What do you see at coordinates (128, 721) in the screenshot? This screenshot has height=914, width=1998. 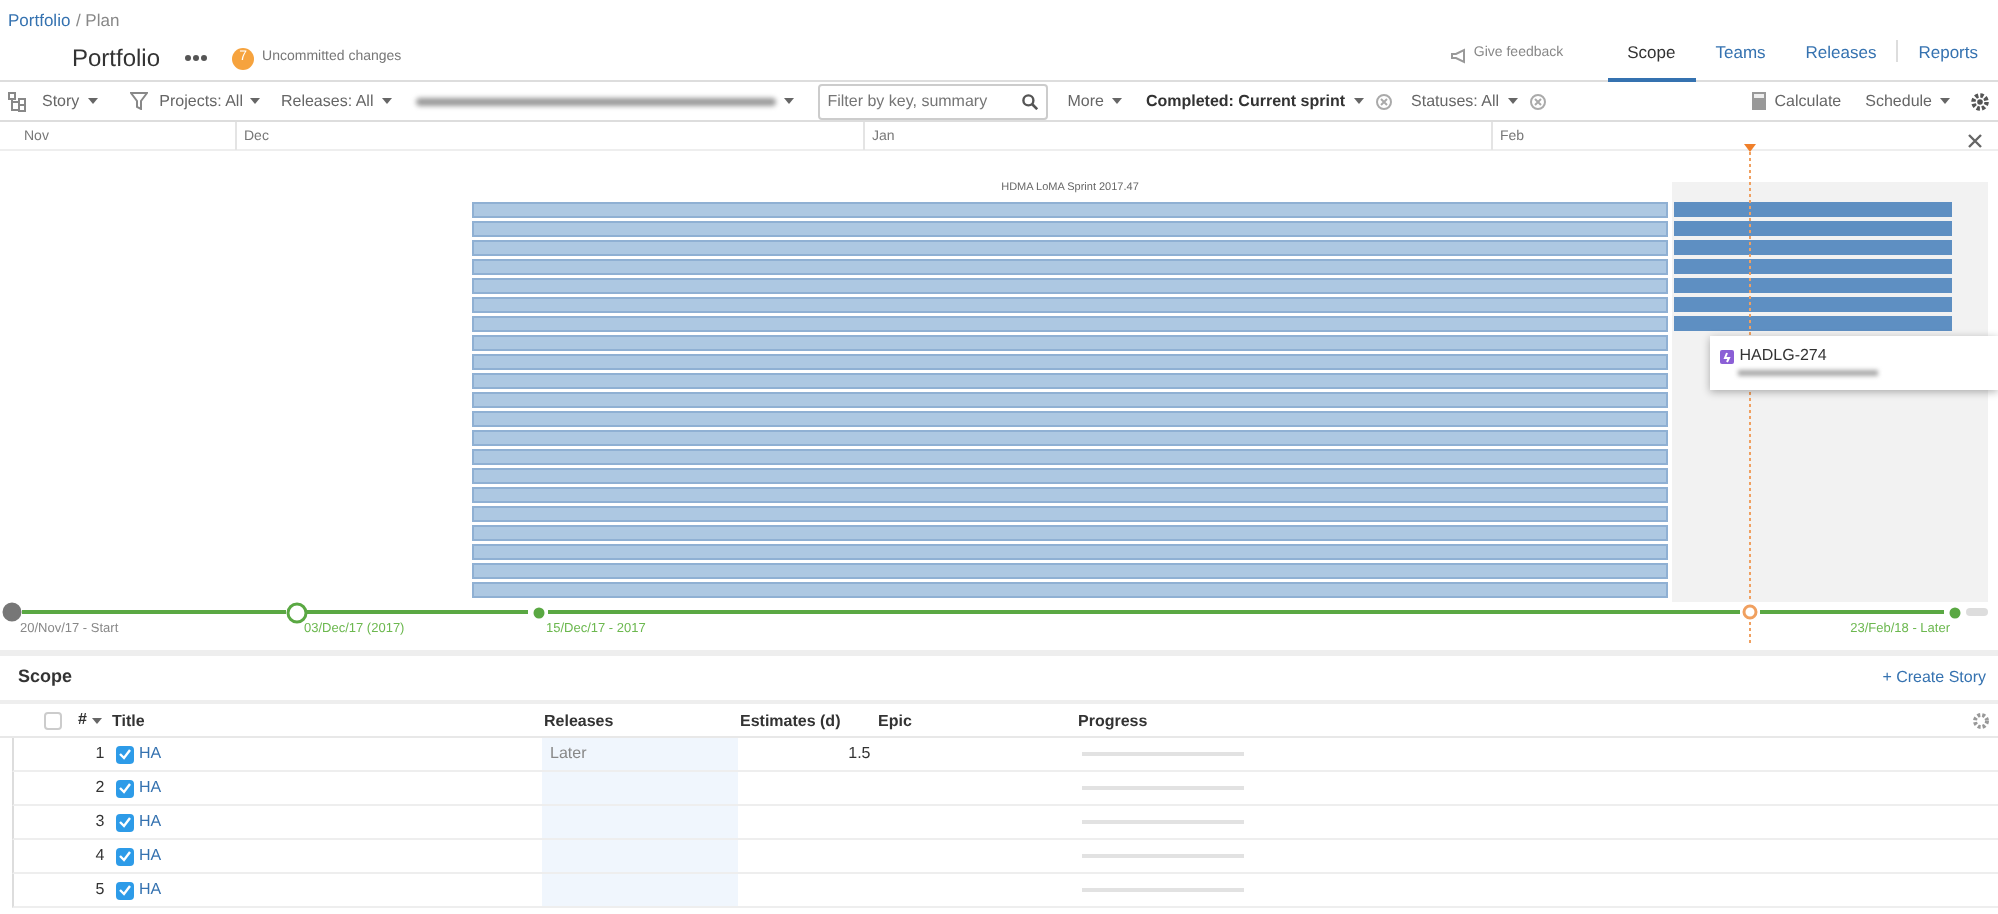 I see `column-header: Title` at bounding box center [128, 721].